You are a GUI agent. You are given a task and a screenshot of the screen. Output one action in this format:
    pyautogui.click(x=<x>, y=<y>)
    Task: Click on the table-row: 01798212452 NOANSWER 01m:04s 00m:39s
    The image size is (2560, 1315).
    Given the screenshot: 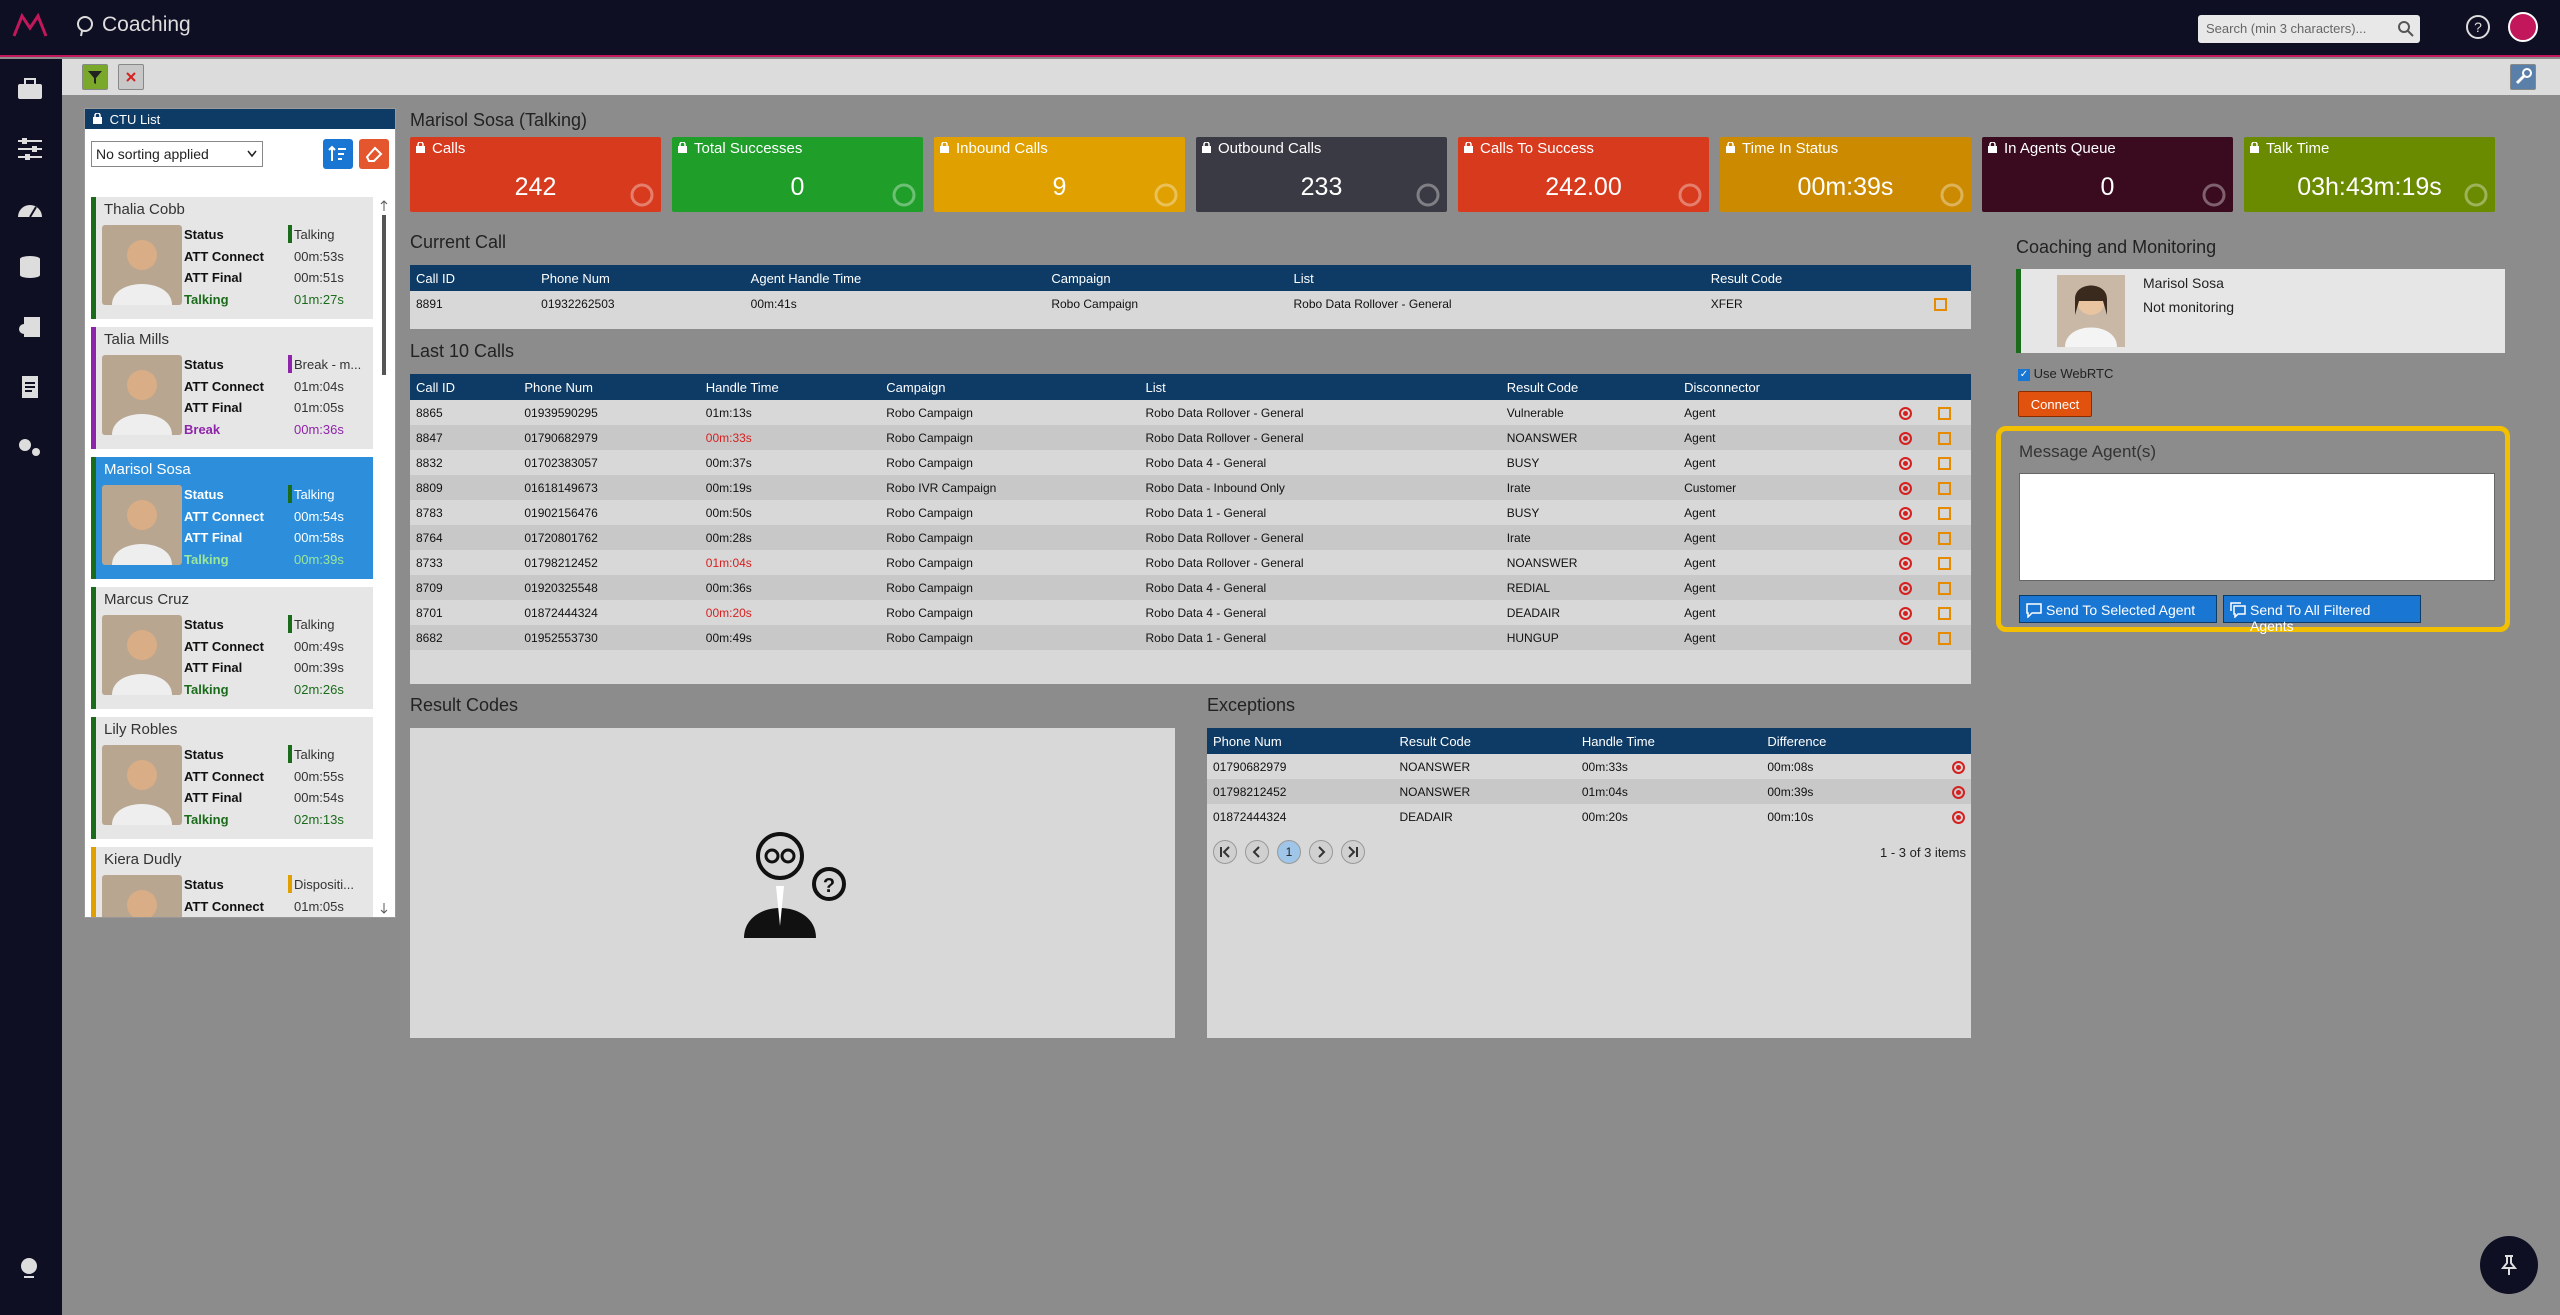 What is the action you would take?
    pyautogui.click(x=1589, y=791)
    